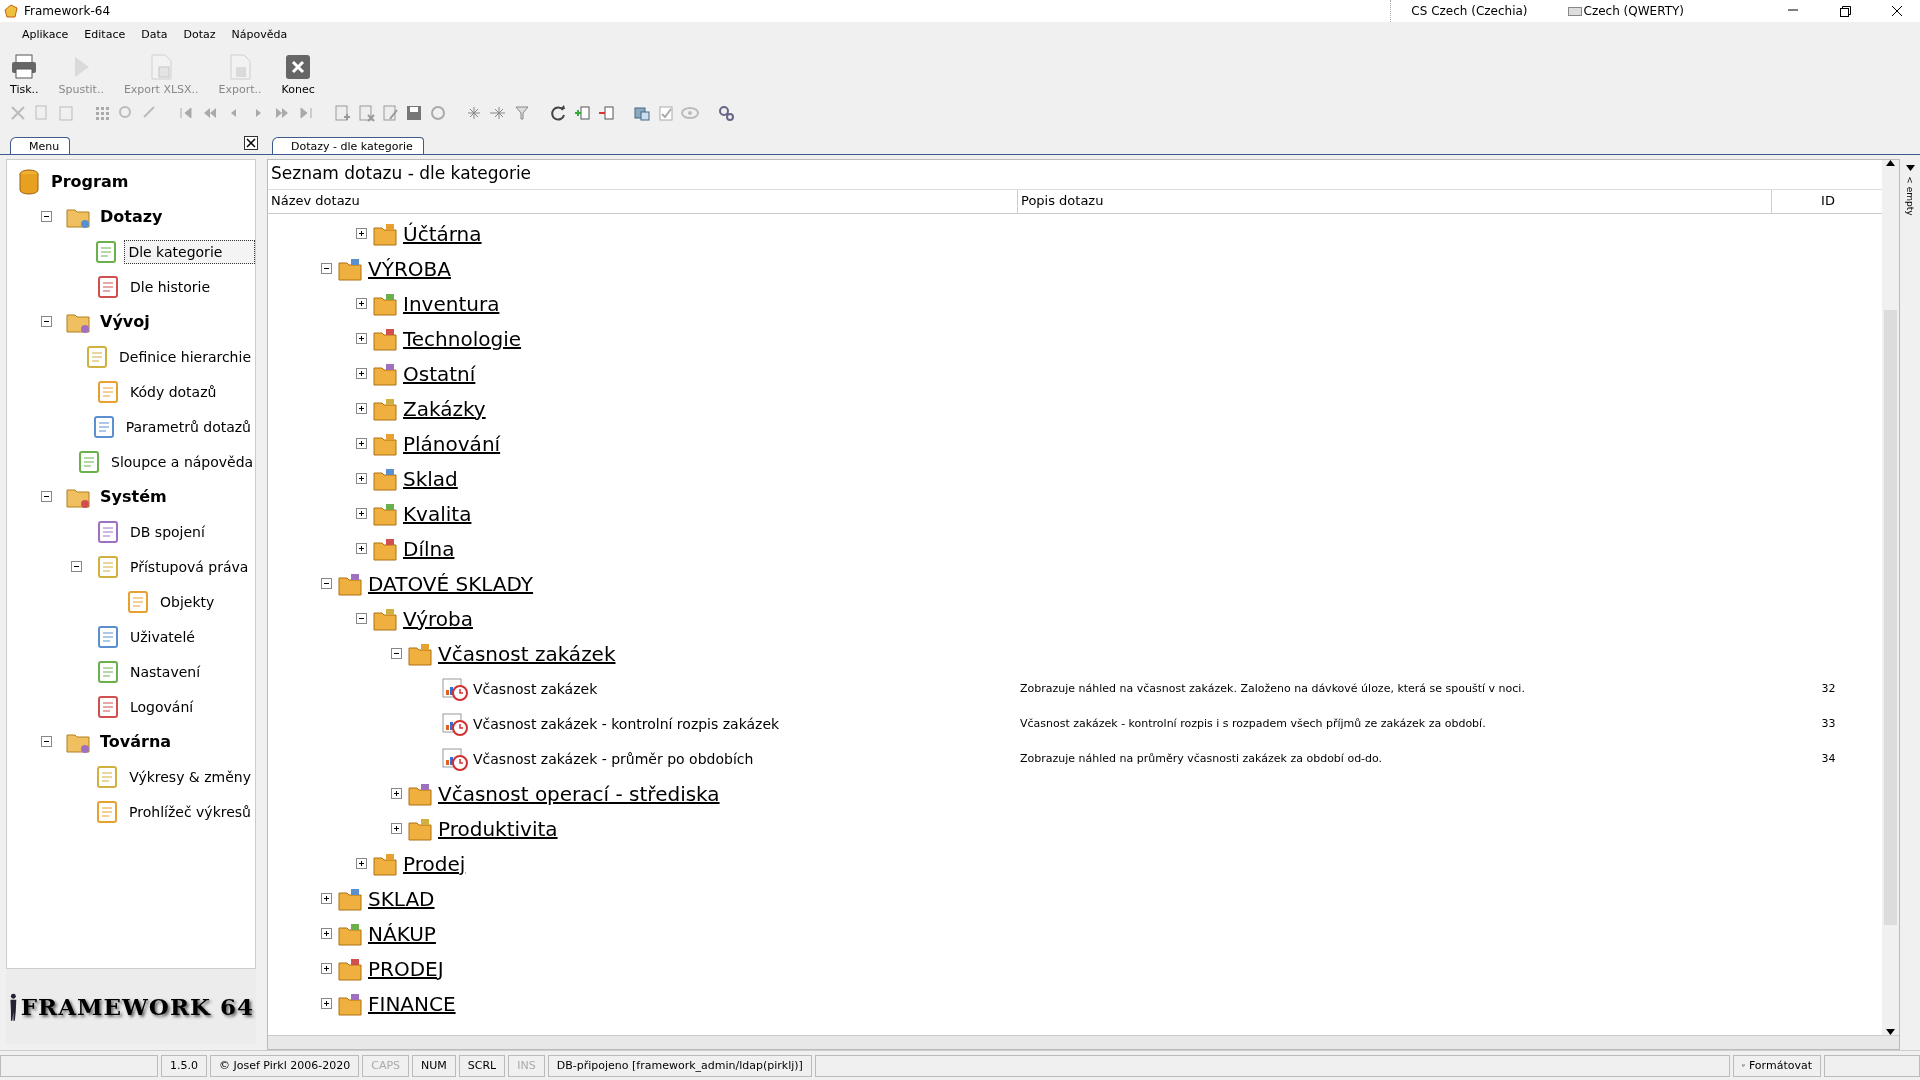 Image resolution: width=1920 pixels, height=1080 pixels. What do you see at coordinates (188, 426) in the screenshot?
I see `menu-item: Parametrů dotazů` at bounding box center [188, 426].